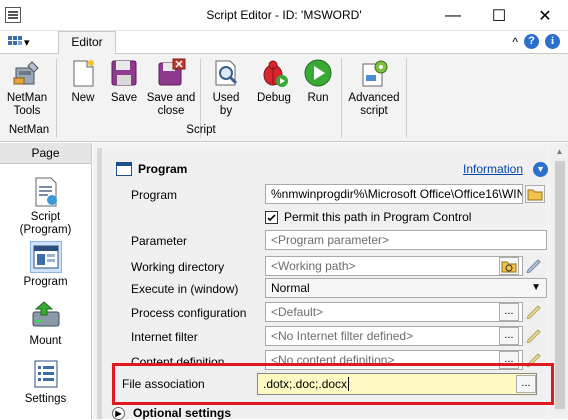  What do you see at coordinates (124, 169) in the screenshot?
I see `section-window-icon` at bounding box center [124, 169].